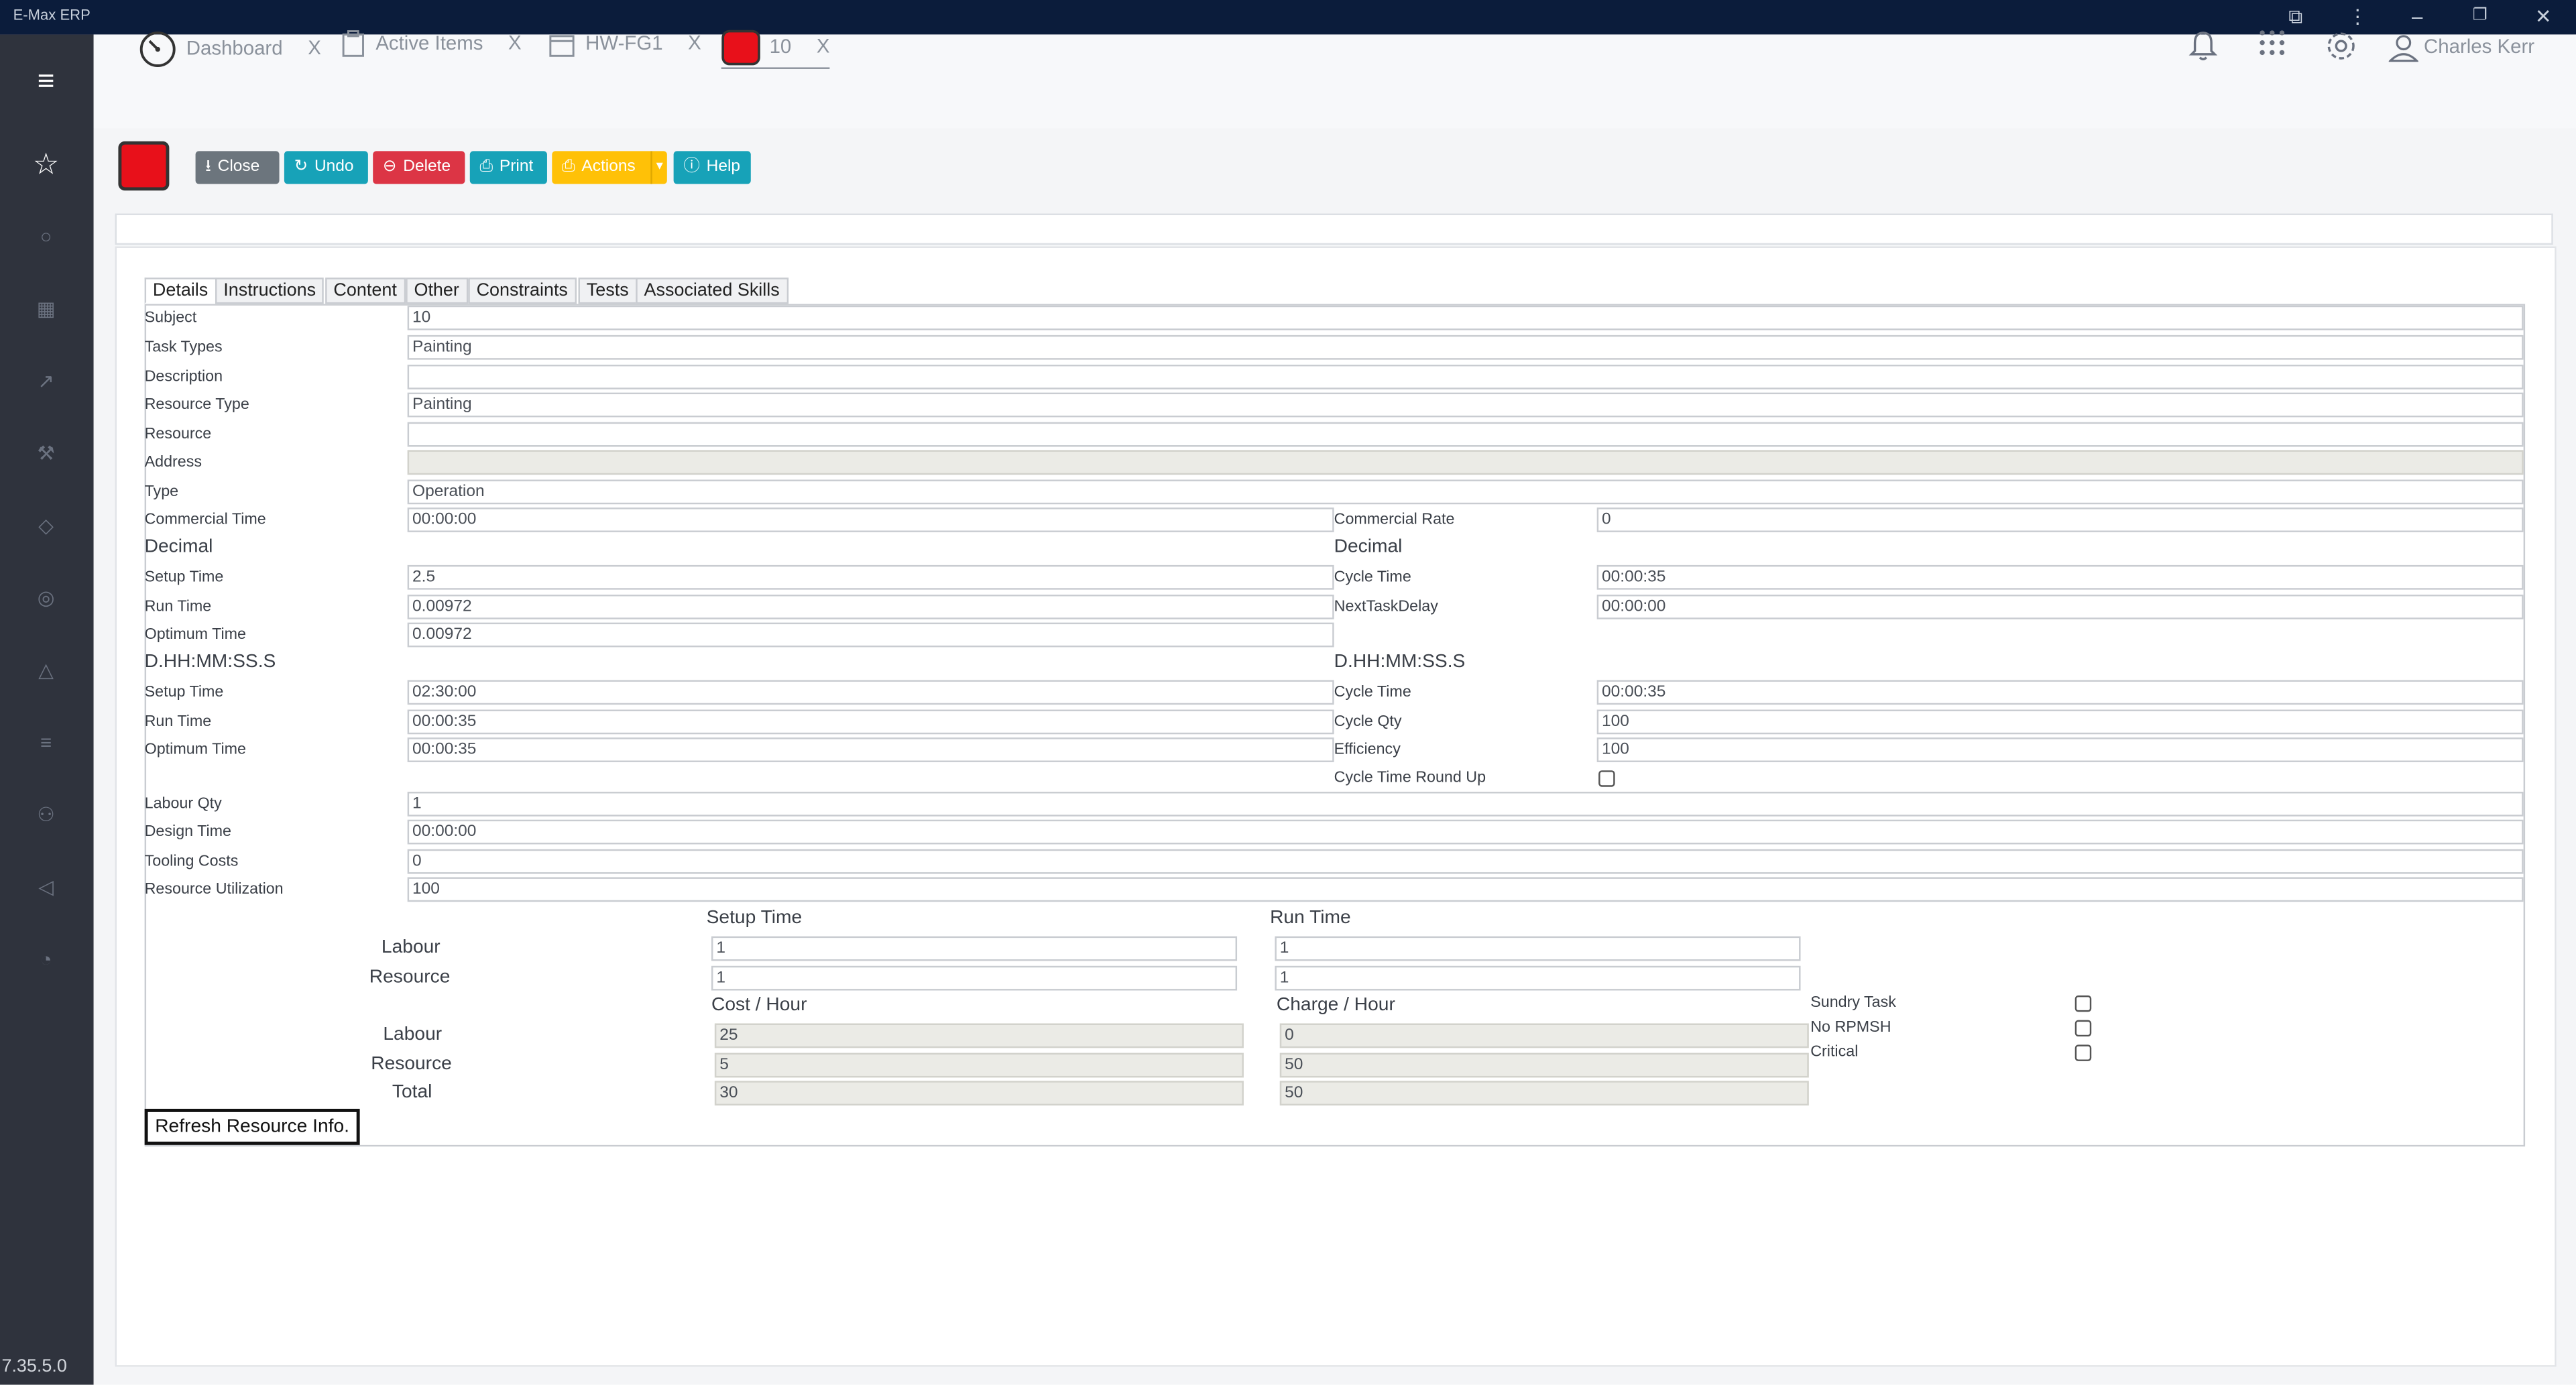 This screenshot has width=2576, height=1385. What do you see at coordinates (1465, 890) in the screenshot?
I see `resource-utilization-field: 100` at bounding box center [1465, 890].